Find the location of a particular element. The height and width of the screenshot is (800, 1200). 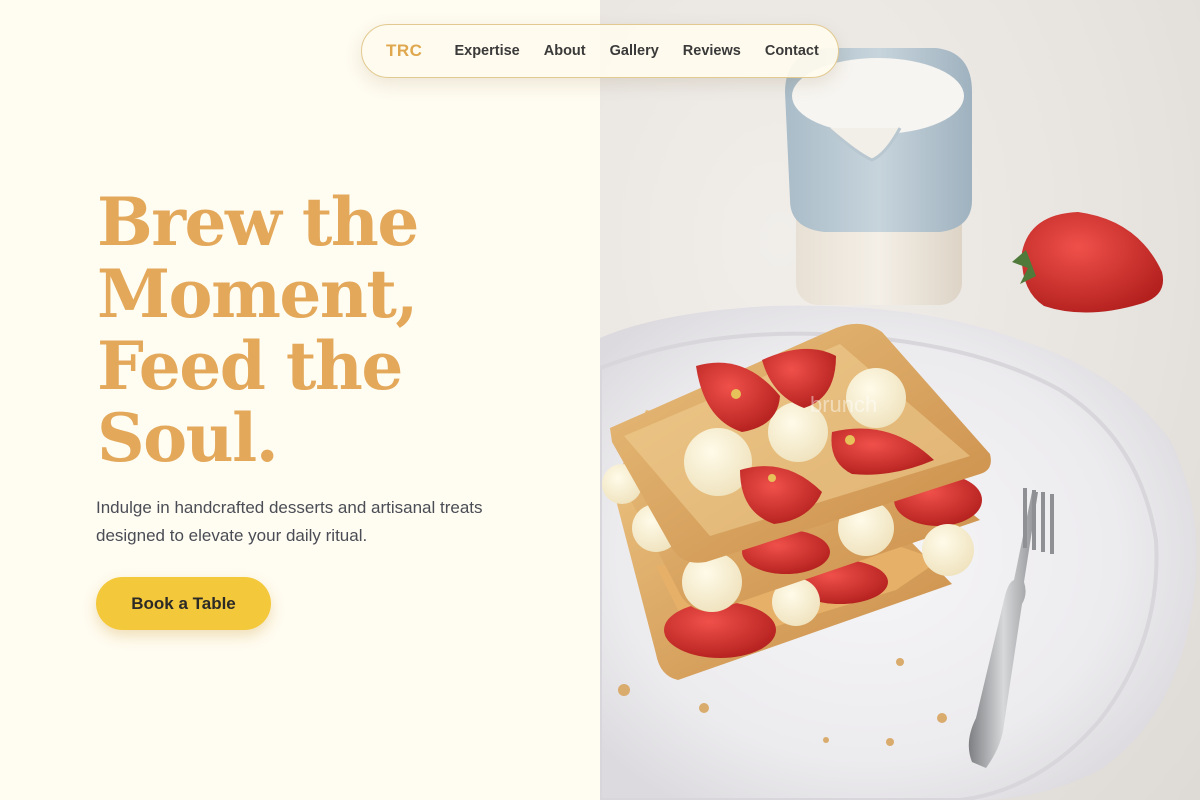

milk-jug is located at coordinates (878, 176).